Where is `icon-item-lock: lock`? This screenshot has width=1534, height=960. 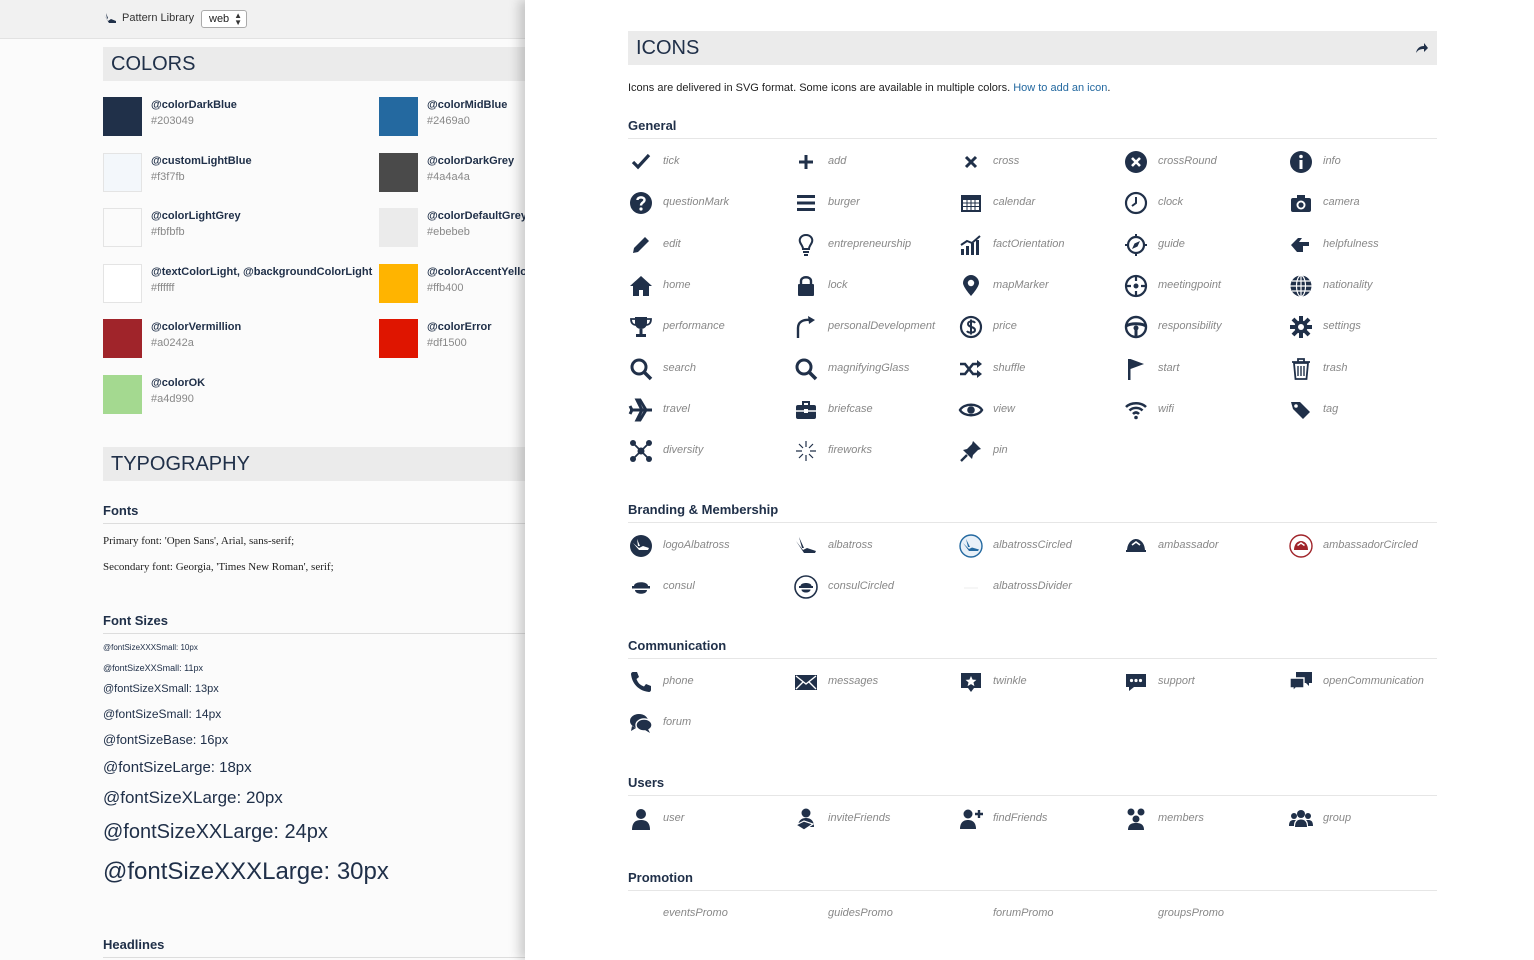 icon-item-lock: lock is located at coordinates (873, 286).